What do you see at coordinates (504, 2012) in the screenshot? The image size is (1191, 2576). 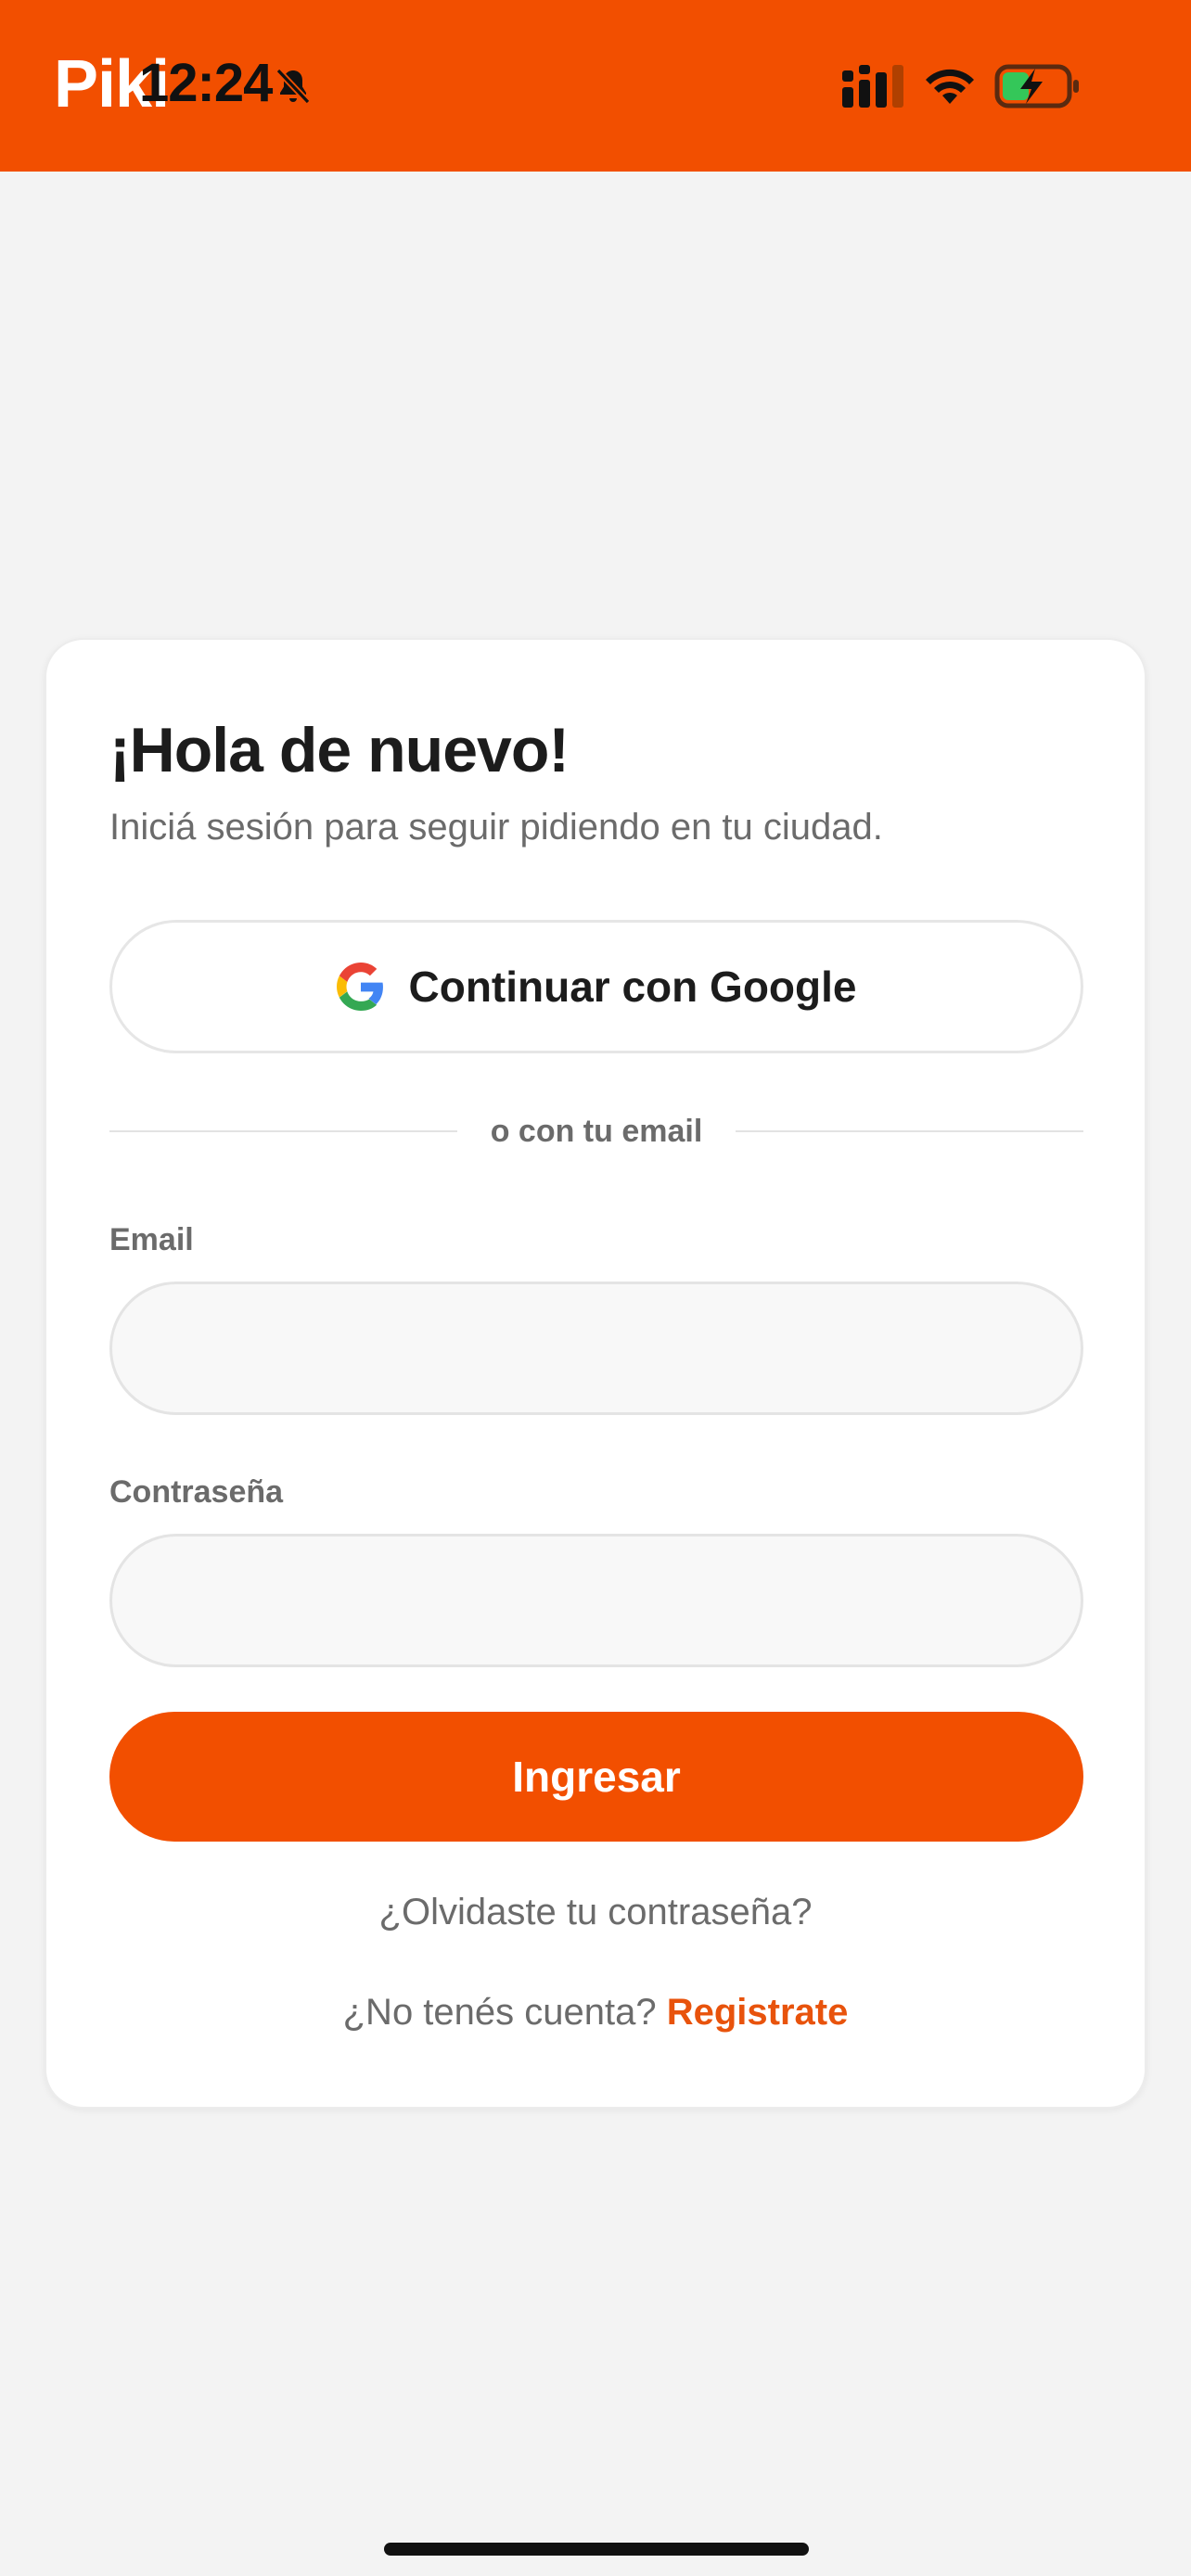 I see `no-account-text: ¿No tenés cuenta?` at bounding box center [504, 2012].